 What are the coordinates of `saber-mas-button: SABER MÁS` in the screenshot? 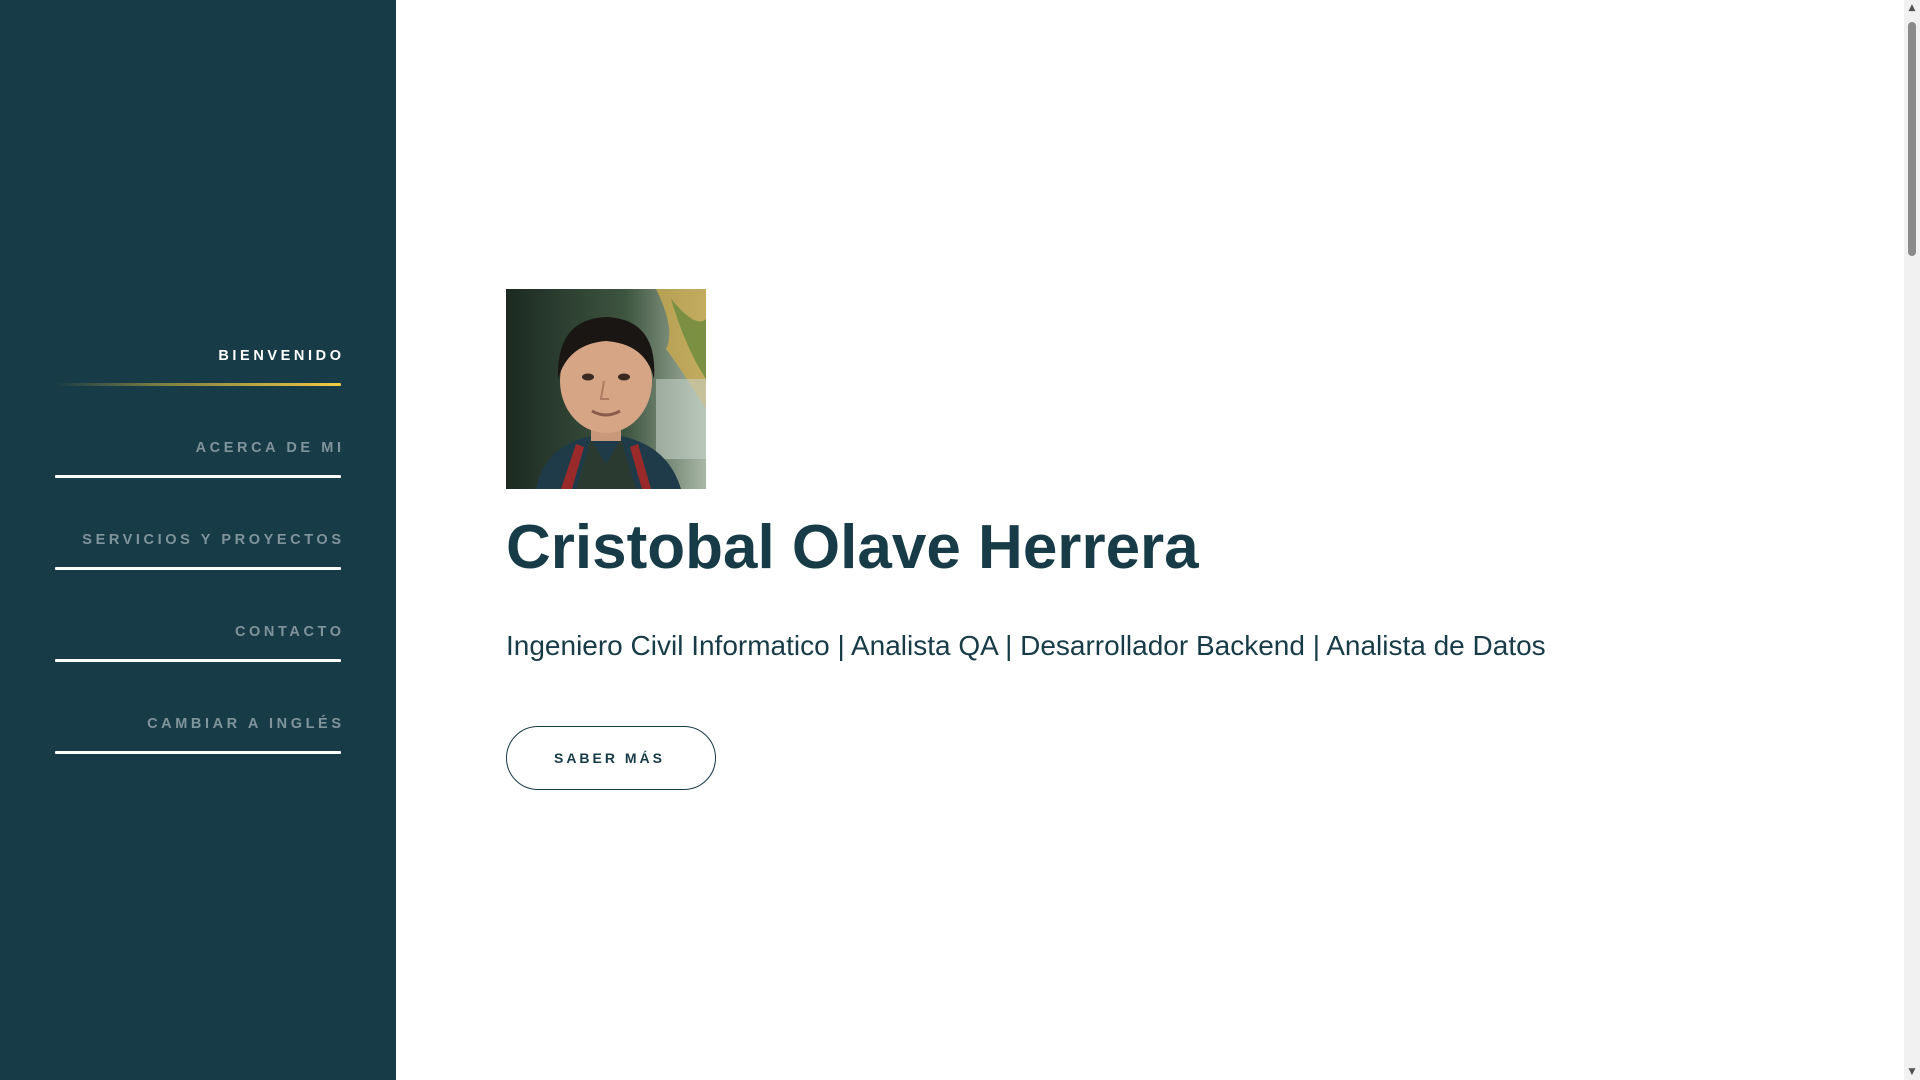 It's located at (611, 758).